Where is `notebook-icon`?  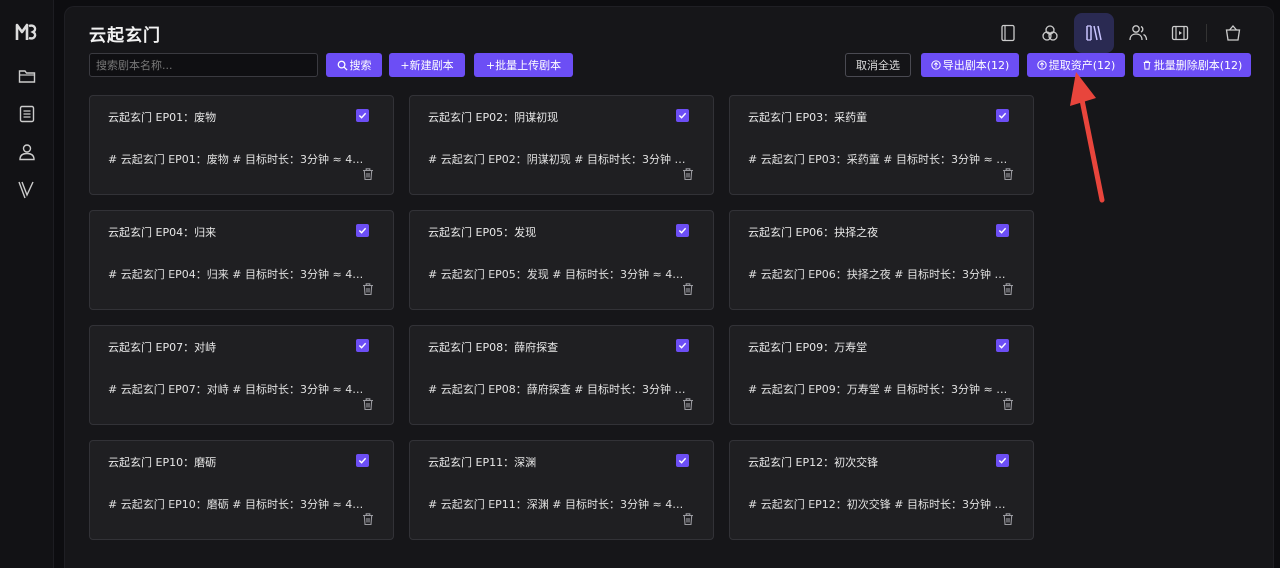 notebook-icon is located at coordinates (1008, 33).